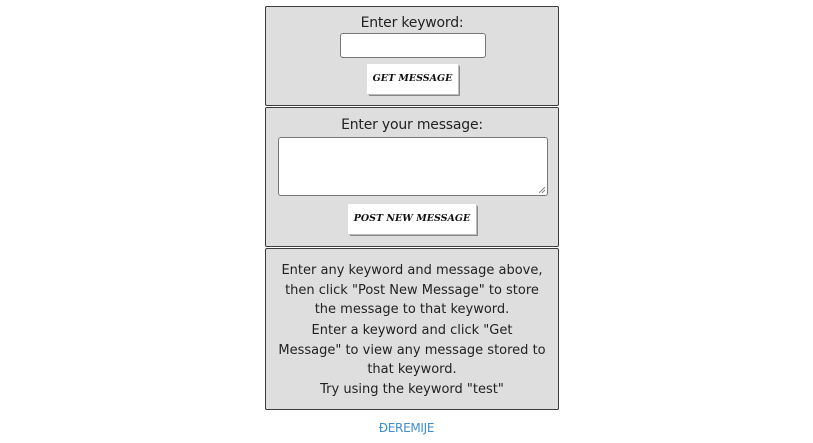 Image resolution: width=813 pixels, height=443 pixels. I want to click on instructions-line: then click "Post New Message" to store, so click(412, 290).